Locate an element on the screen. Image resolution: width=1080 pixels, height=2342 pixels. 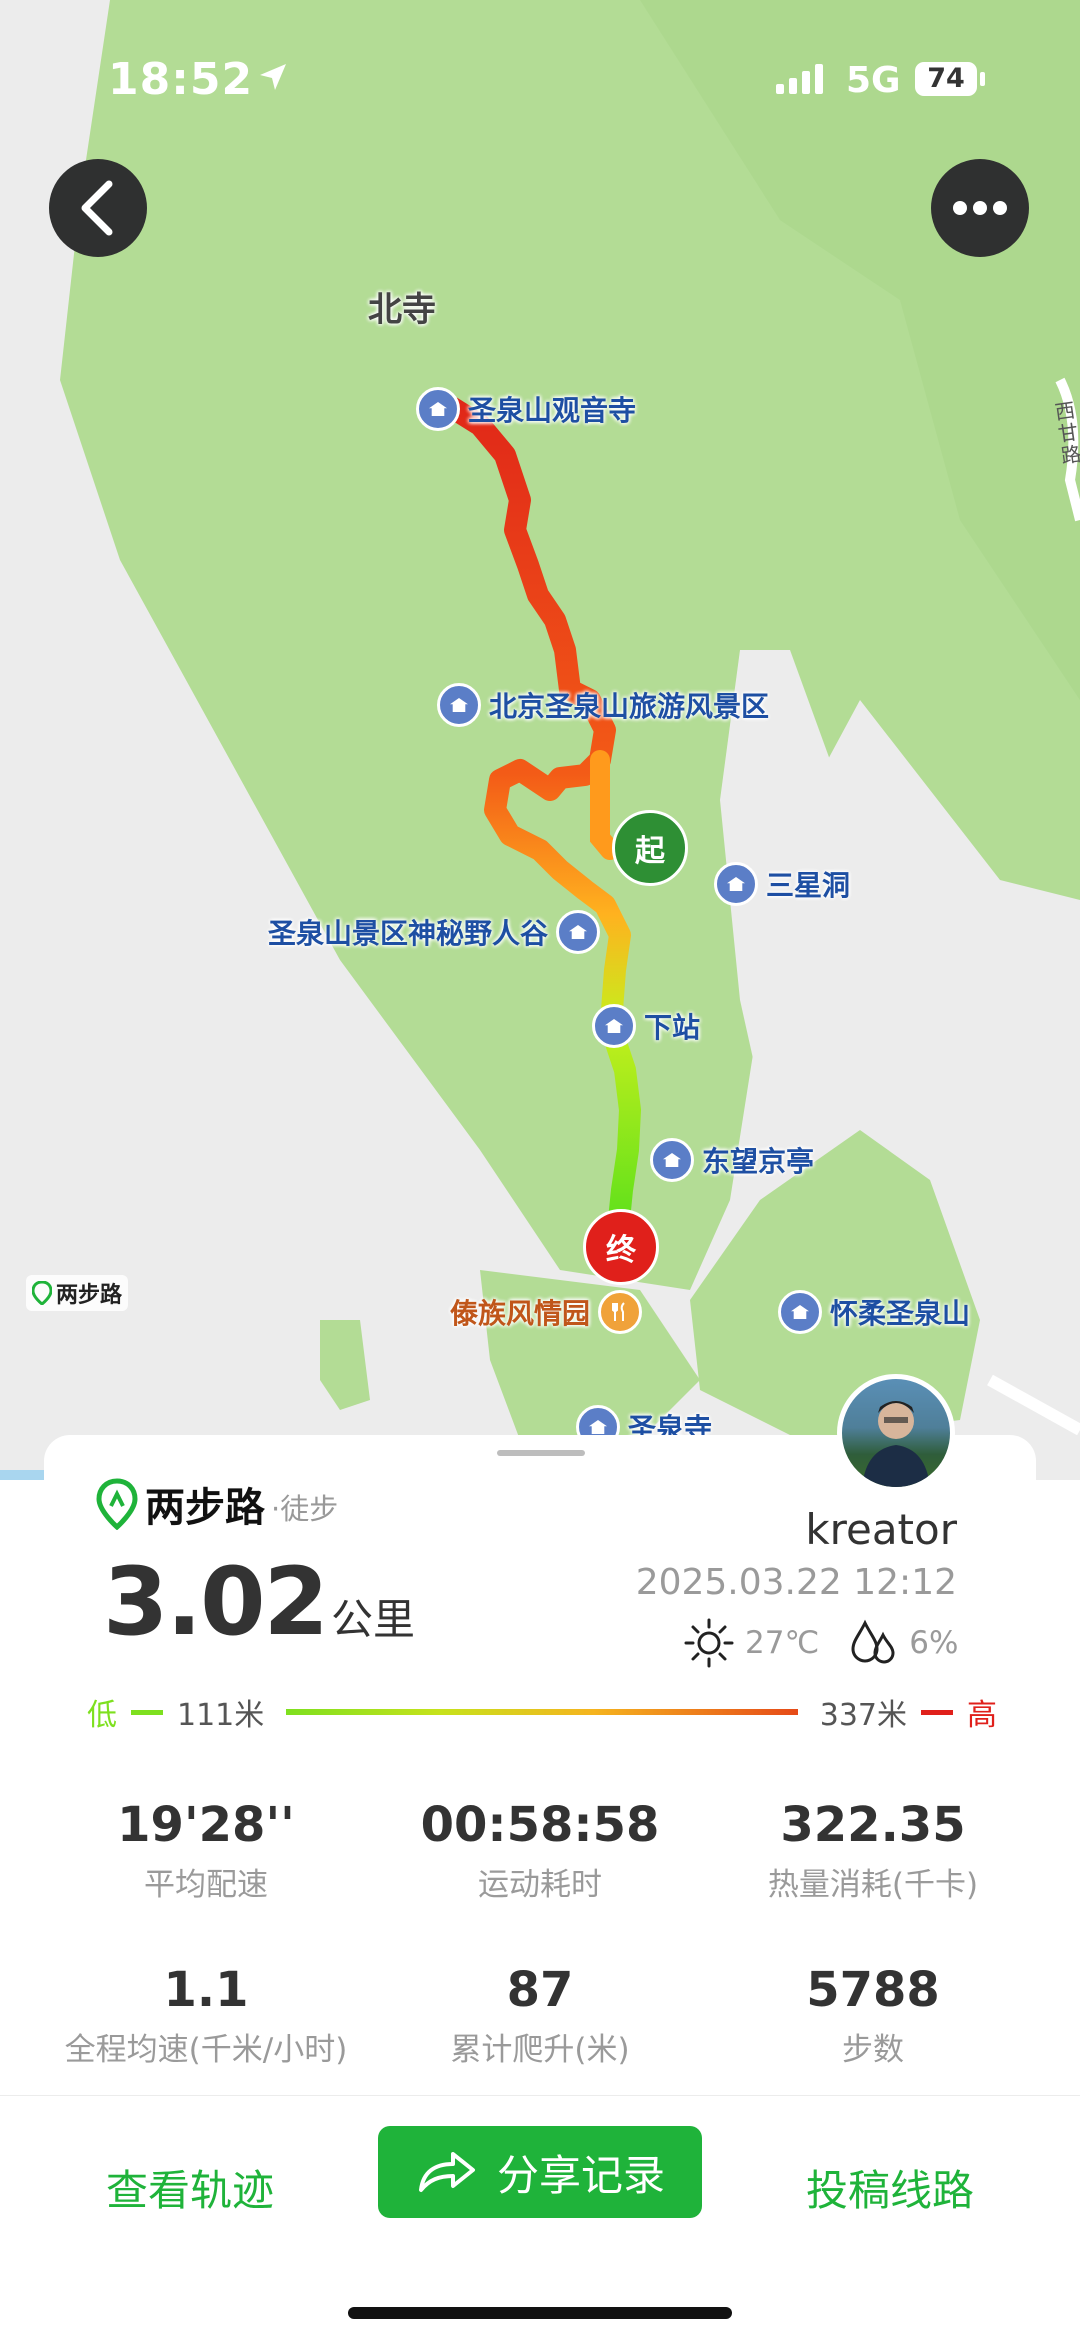
view-track-button: 查看轨迹 is located at coordinates (190, 2191).